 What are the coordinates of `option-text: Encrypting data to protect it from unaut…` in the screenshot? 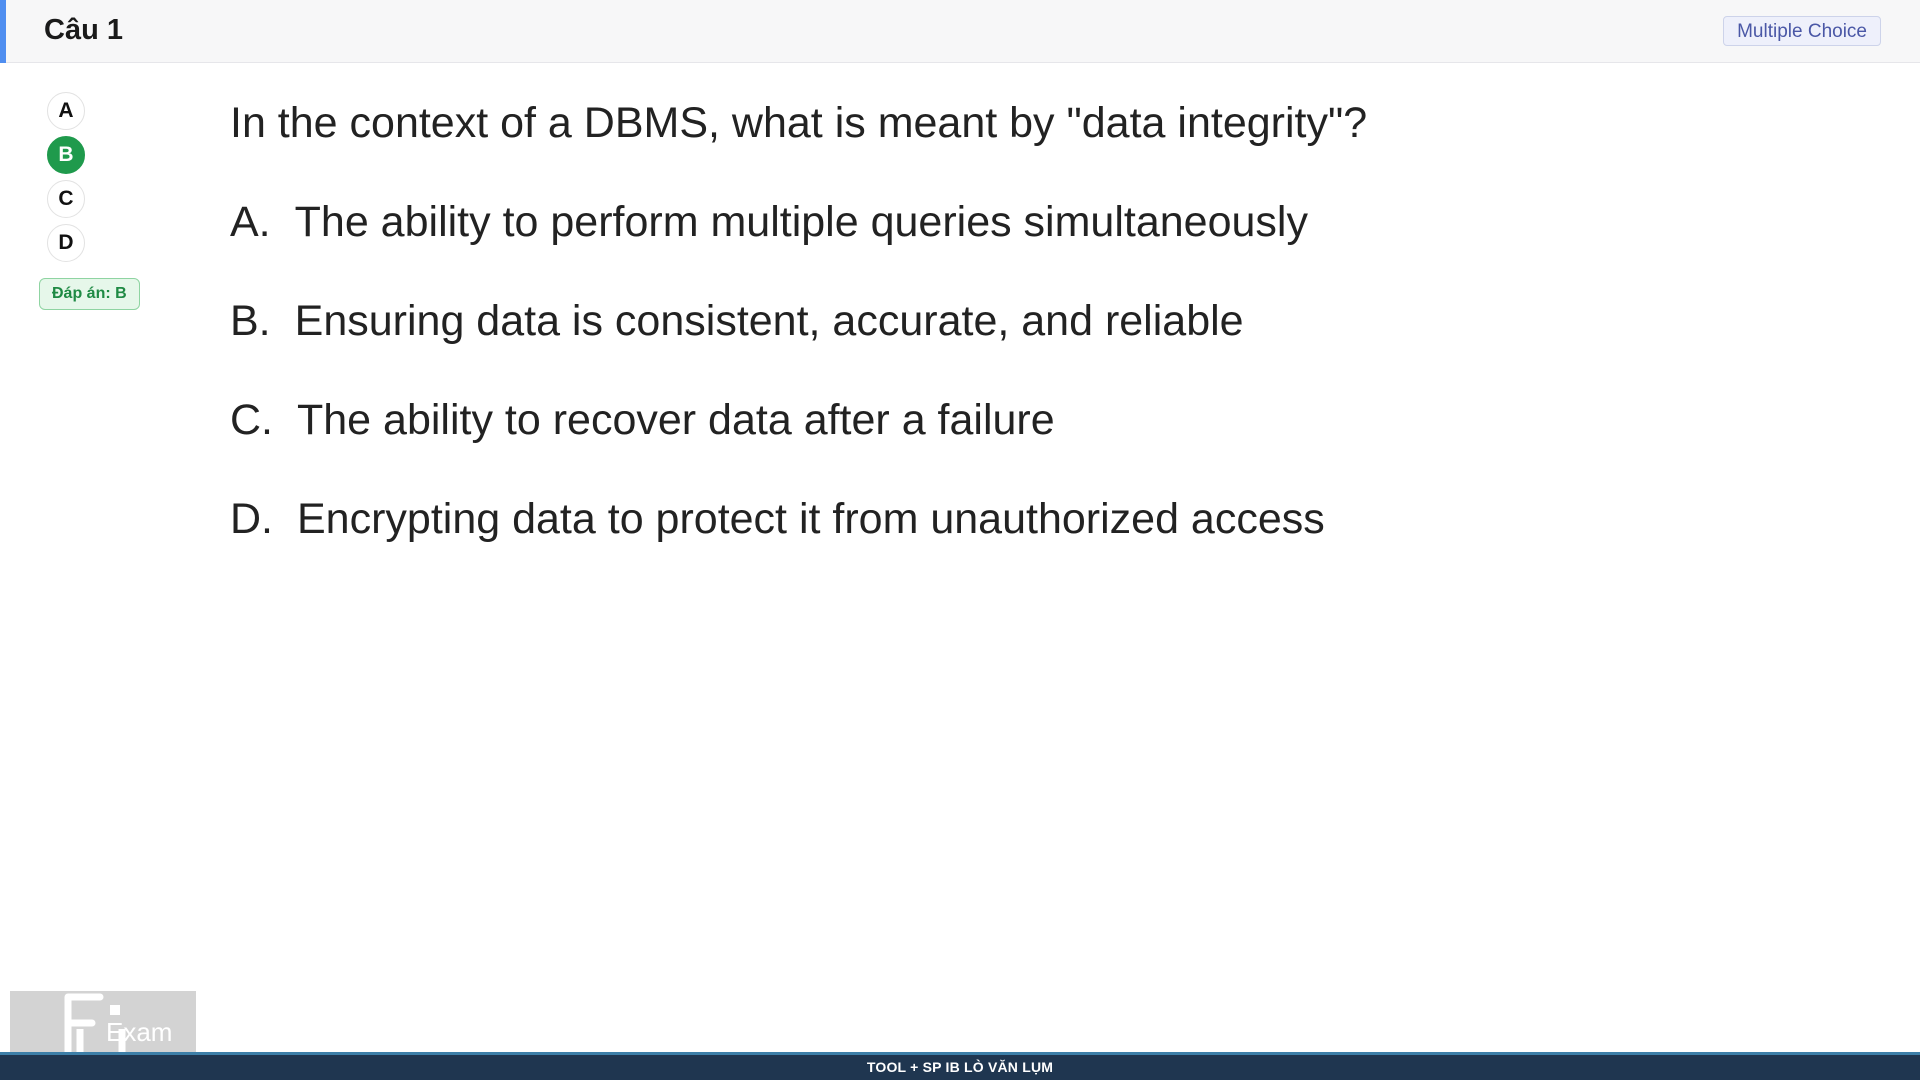 It's located at (811, 519).